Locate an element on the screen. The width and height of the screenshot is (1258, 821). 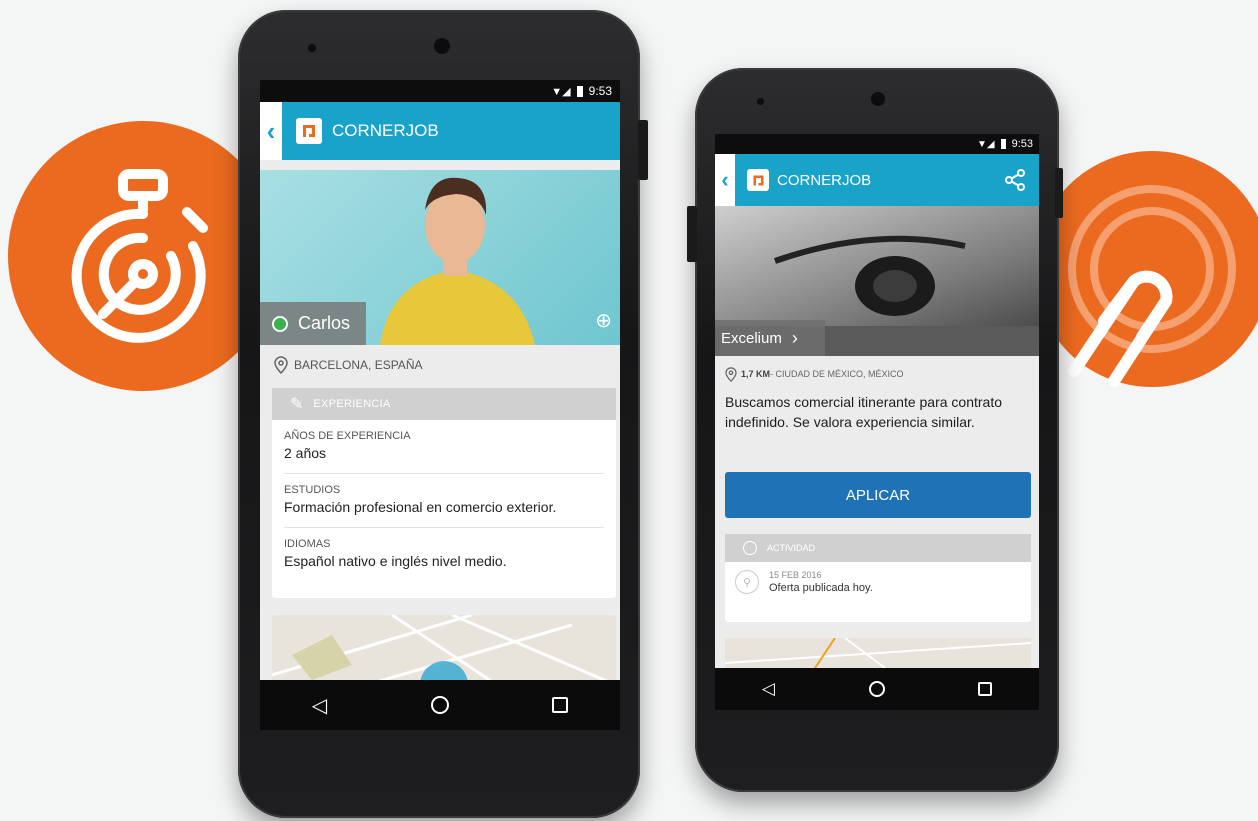
apply-label: APLICAR is located at coordinates (878, 495).